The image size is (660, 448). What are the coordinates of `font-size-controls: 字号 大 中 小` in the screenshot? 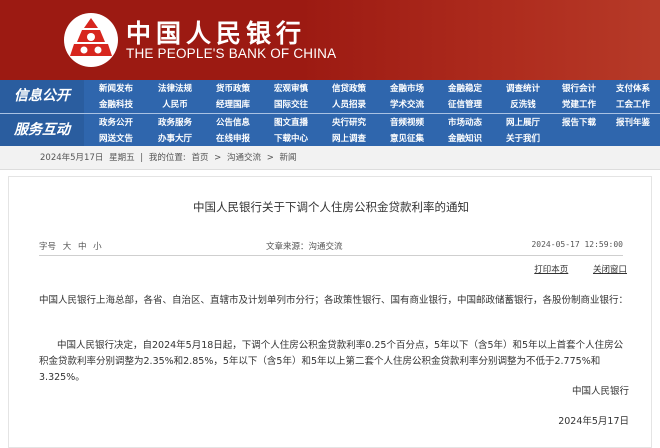 It's located at (72, 246).